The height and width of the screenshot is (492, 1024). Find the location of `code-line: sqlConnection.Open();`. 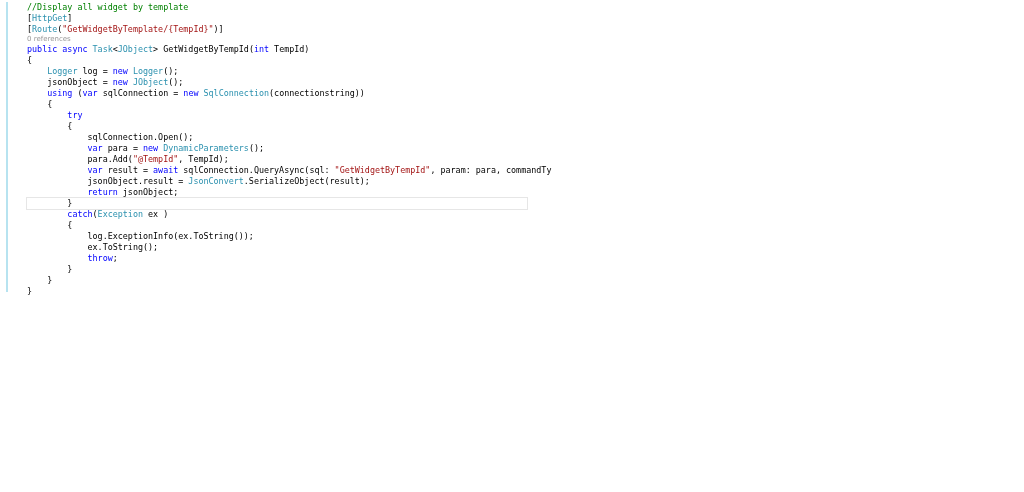

code-line: sqlConnection.Open(); is located at coordinates (140, 137).